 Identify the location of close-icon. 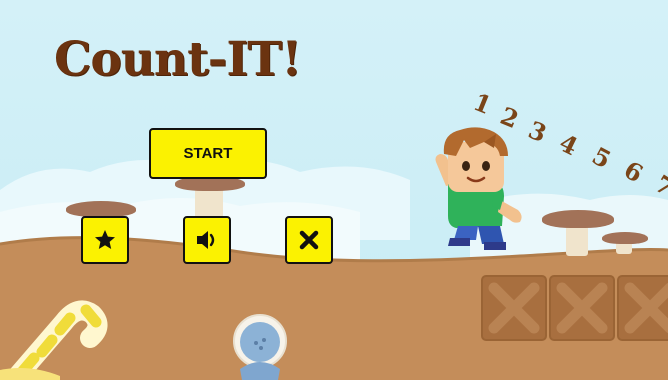
(309, 240).